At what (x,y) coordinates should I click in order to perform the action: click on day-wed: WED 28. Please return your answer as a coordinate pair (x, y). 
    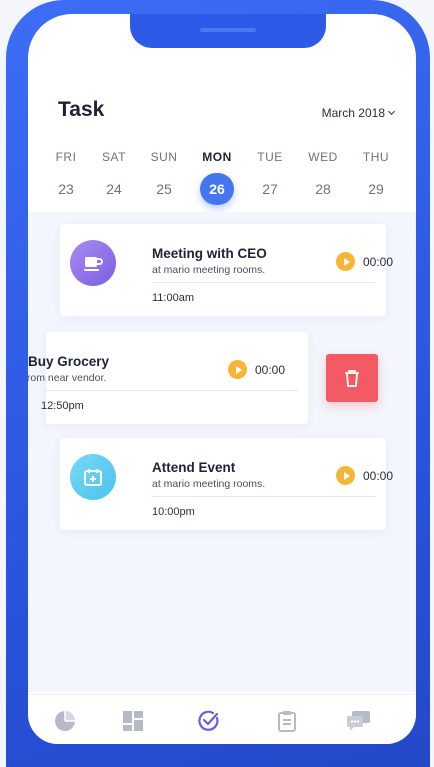
    Looking at the image, I should click on (323, 177).